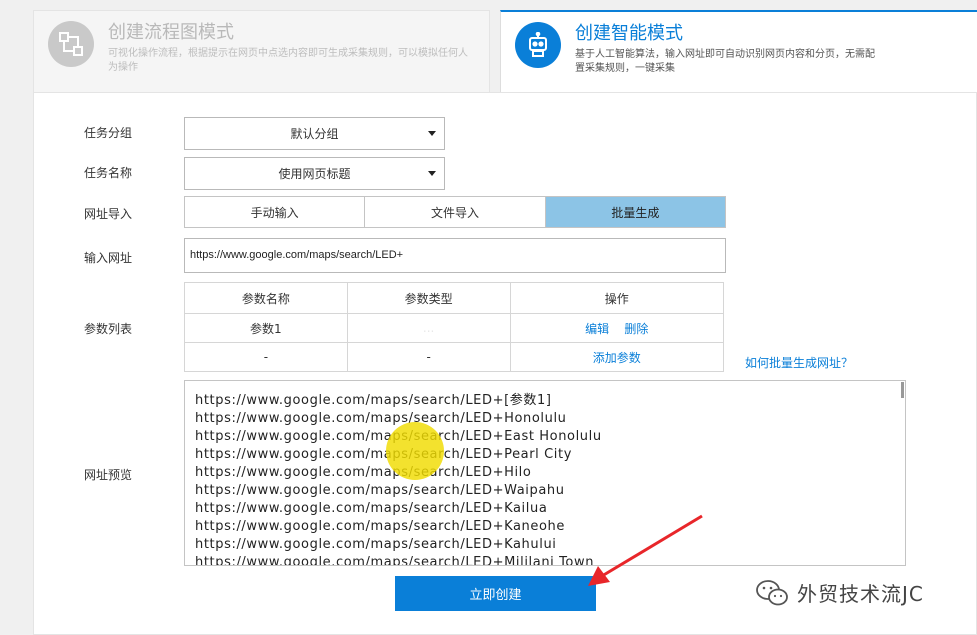 The image size is (977, 635). Describe the element at coordinates (108, 214) in the screenshot. I see `url-import-label: 网址导入` at that location.